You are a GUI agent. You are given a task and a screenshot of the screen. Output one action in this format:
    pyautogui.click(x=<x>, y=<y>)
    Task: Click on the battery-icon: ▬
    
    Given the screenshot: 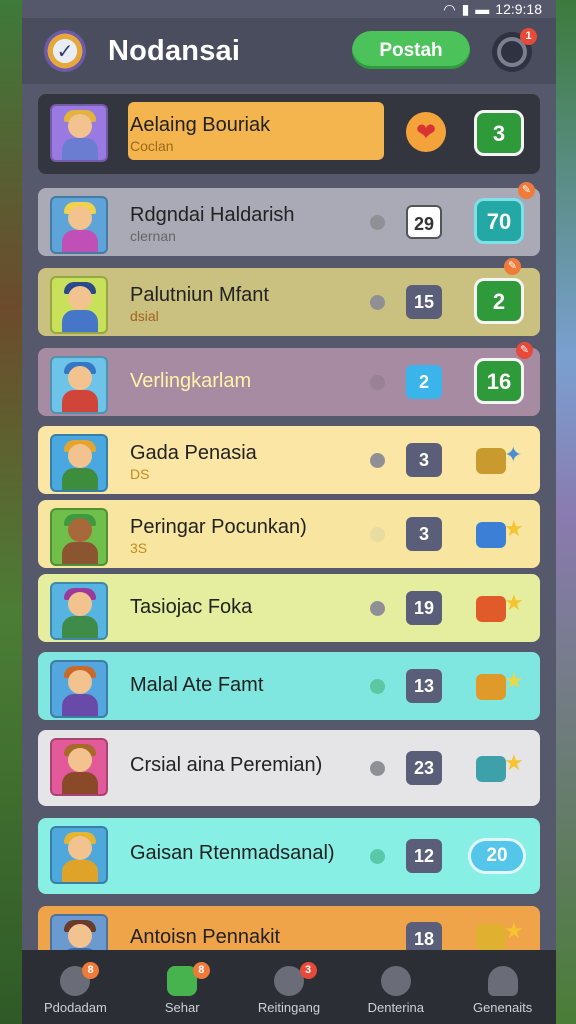 What is the action you would take?
    pyautogui.click(x=482, y=9)
    